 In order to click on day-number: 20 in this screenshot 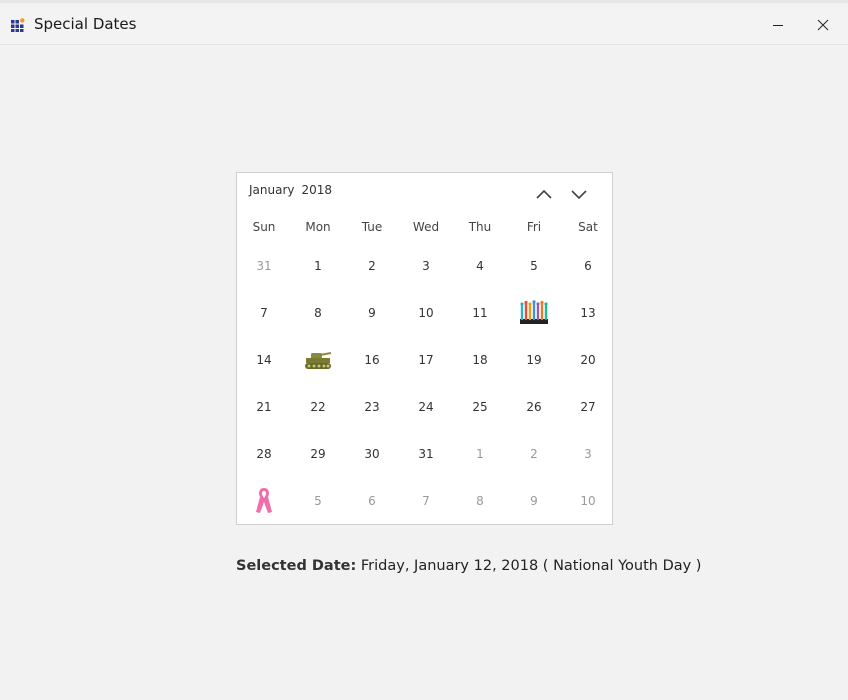, I will do `click(588, 360)`.